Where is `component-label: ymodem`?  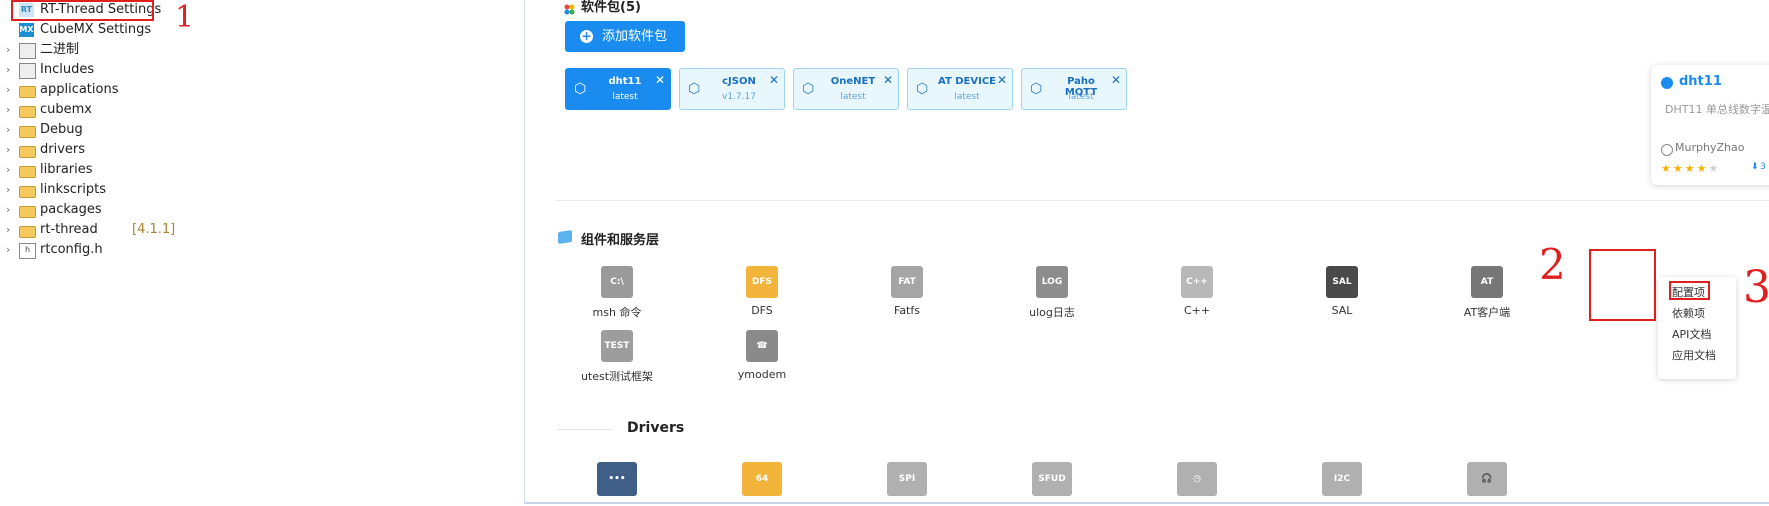 component-label: ymodem is located at coordinates (762, 374).